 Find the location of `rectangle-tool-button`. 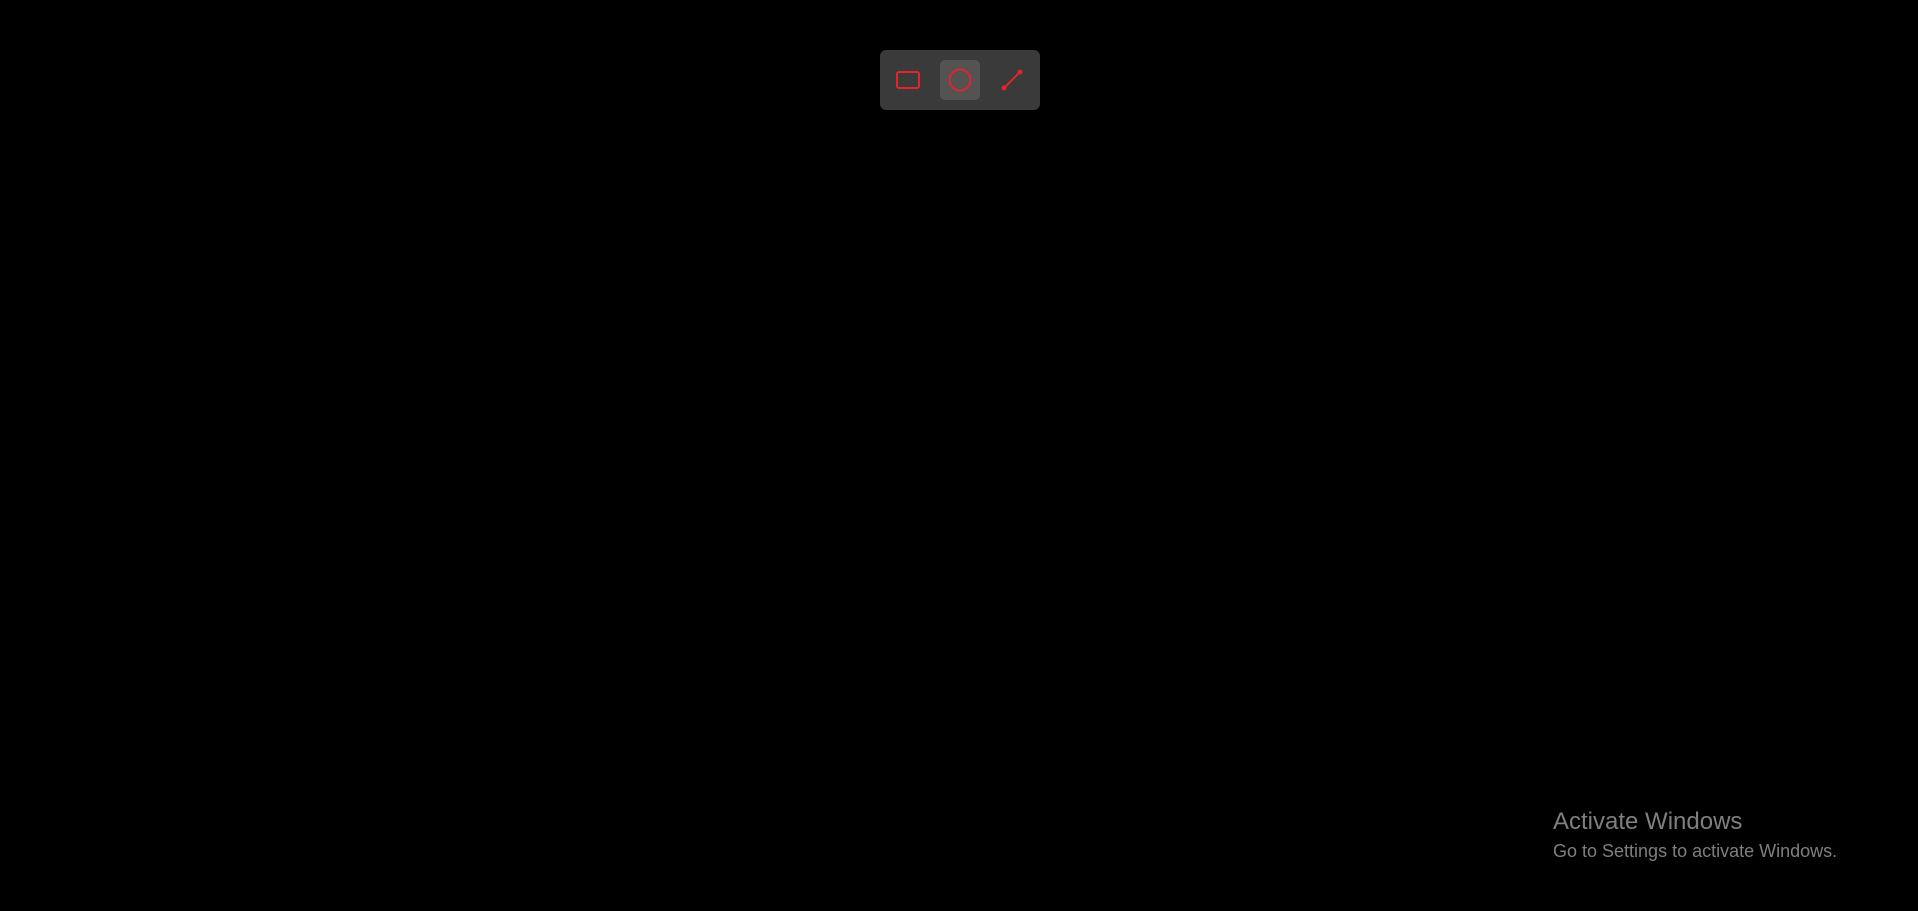

rectangle-tool-button is located at coordinates (908, 80).